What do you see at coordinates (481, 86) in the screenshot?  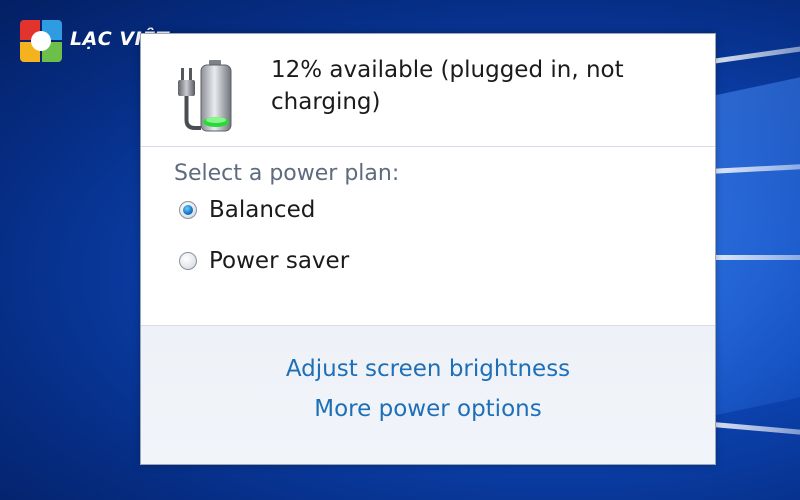 I see `battery-status-text: 12% available (plugged in, not charging)` at bounding box center [481, 86].